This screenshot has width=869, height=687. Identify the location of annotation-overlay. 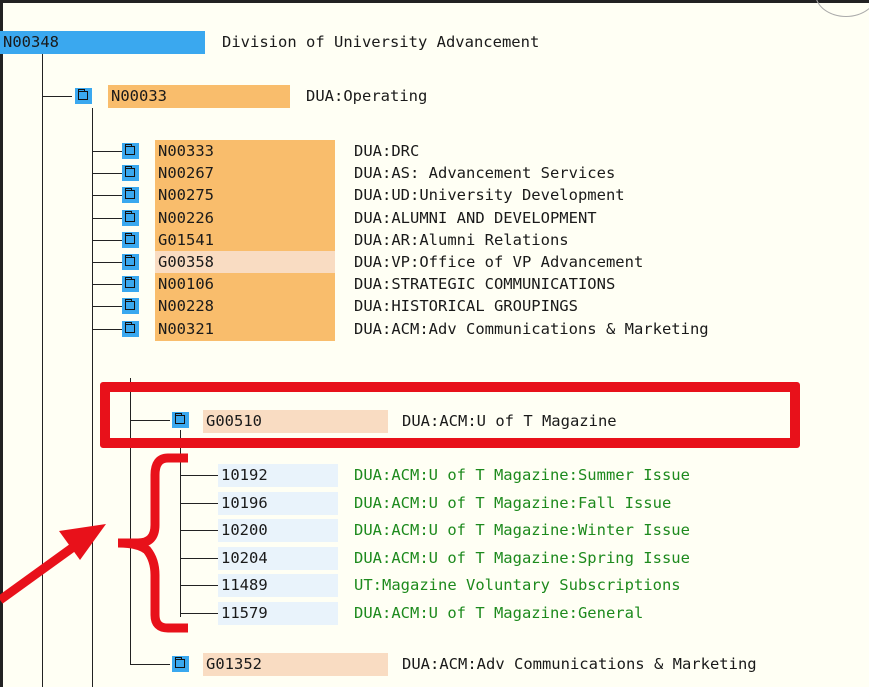
(94, 543).